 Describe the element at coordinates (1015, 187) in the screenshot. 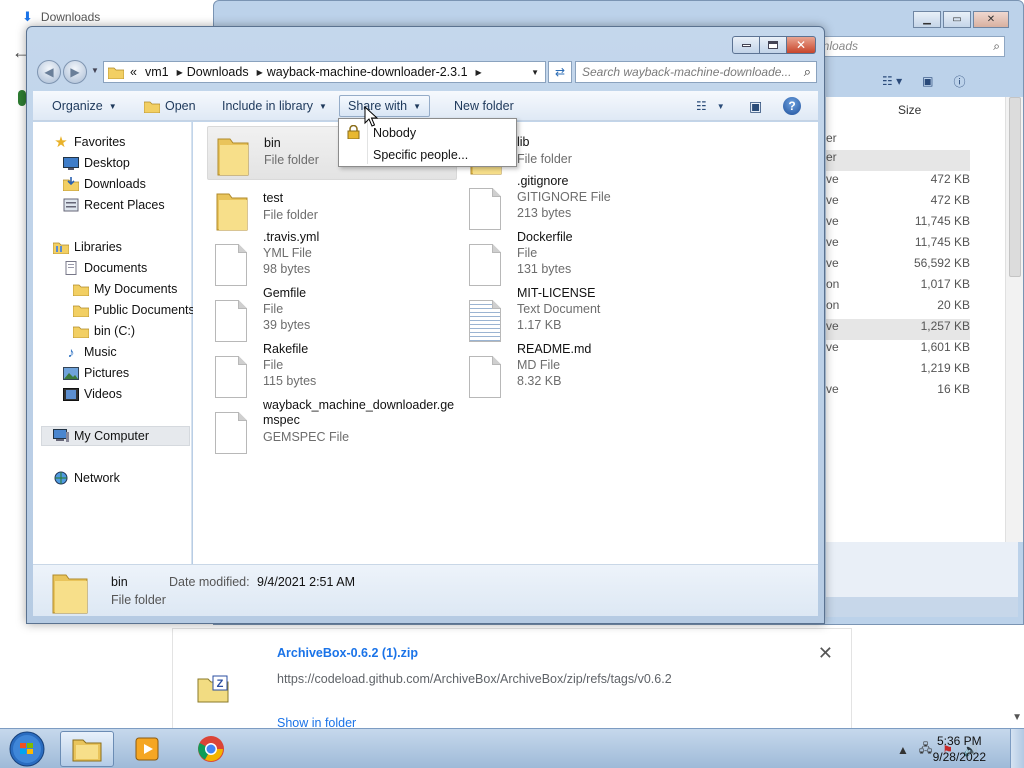

I see `scrollbar-thumb` at that location.